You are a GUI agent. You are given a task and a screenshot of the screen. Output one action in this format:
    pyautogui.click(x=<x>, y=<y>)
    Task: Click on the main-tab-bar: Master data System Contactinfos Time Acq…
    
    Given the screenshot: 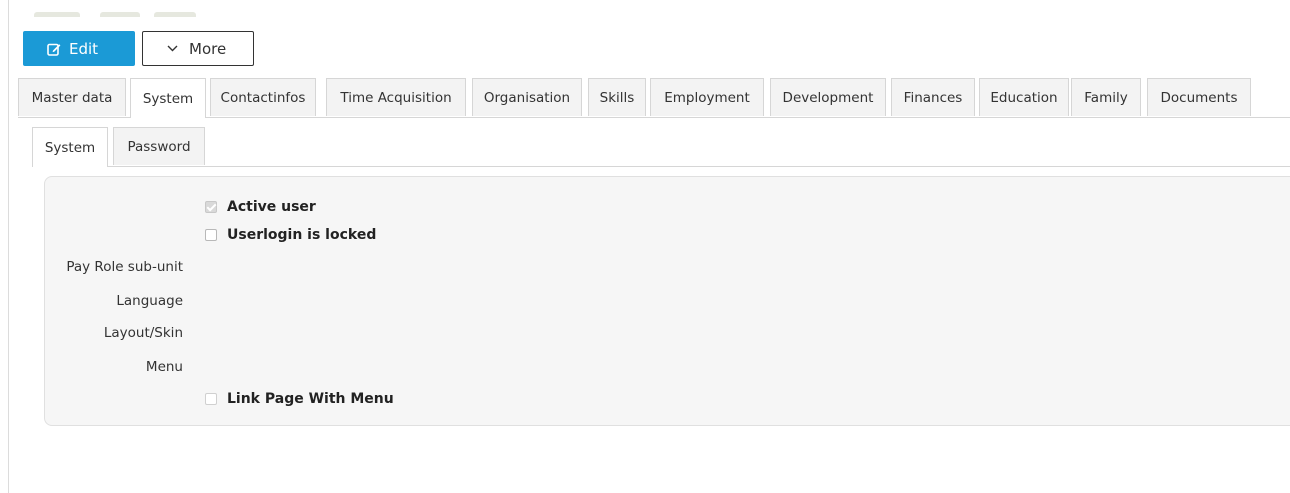 What is the action you would take?
    pyautogui.click(x=654, y=98)
    